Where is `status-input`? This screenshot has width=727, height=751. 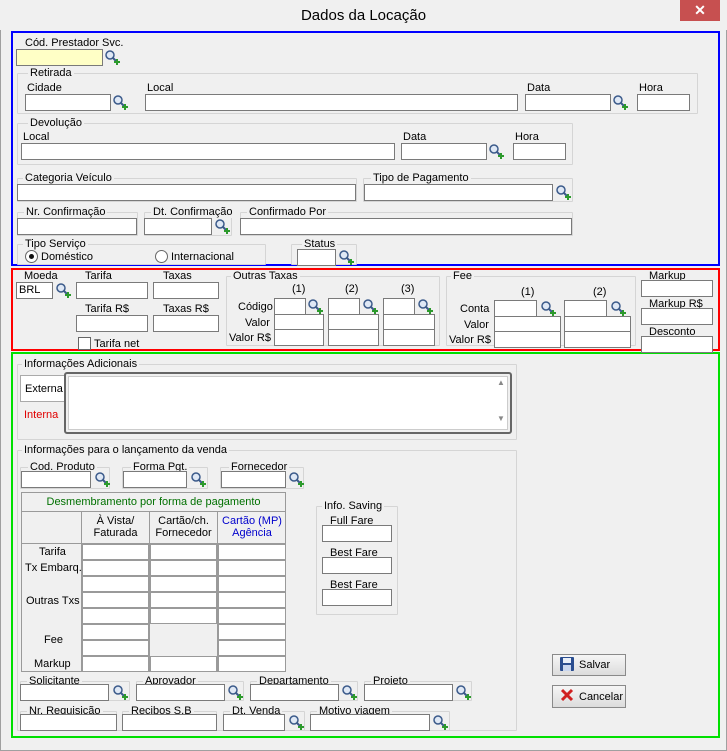 status-input is located at coordinates (316, 257).